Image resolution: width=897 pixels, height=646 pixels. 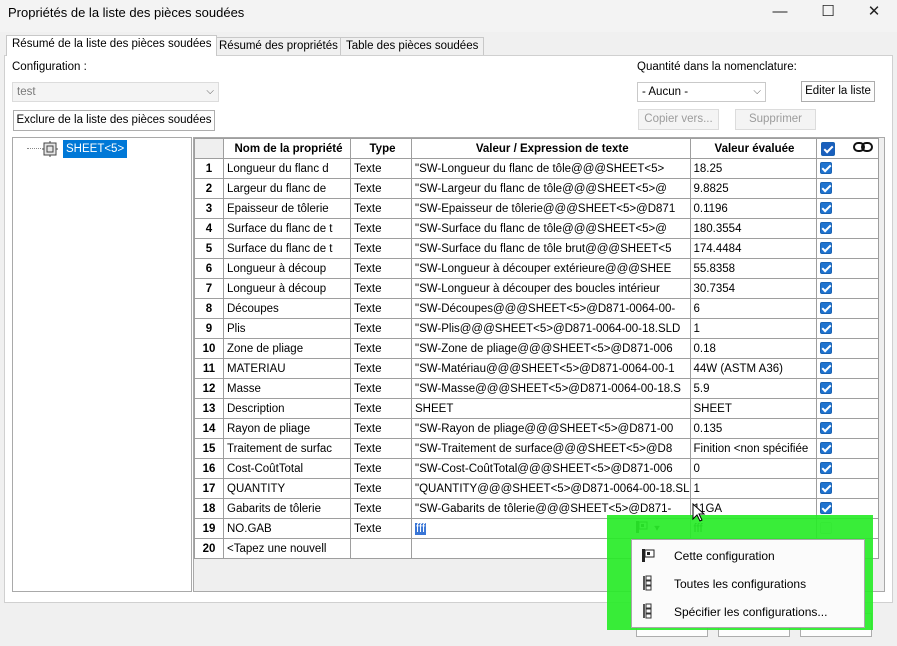 I want to click on value-cell: "SW-Surface du flanc de tôle@@@SHEET<5>@, so click(x=551, y=228).